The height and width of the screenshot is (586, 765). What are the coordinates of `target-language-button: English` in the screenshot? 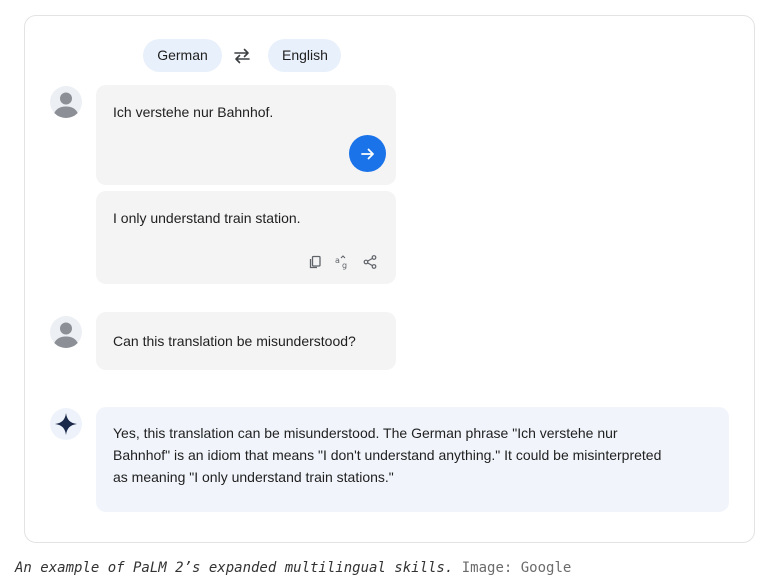 It's located at (304, 55).